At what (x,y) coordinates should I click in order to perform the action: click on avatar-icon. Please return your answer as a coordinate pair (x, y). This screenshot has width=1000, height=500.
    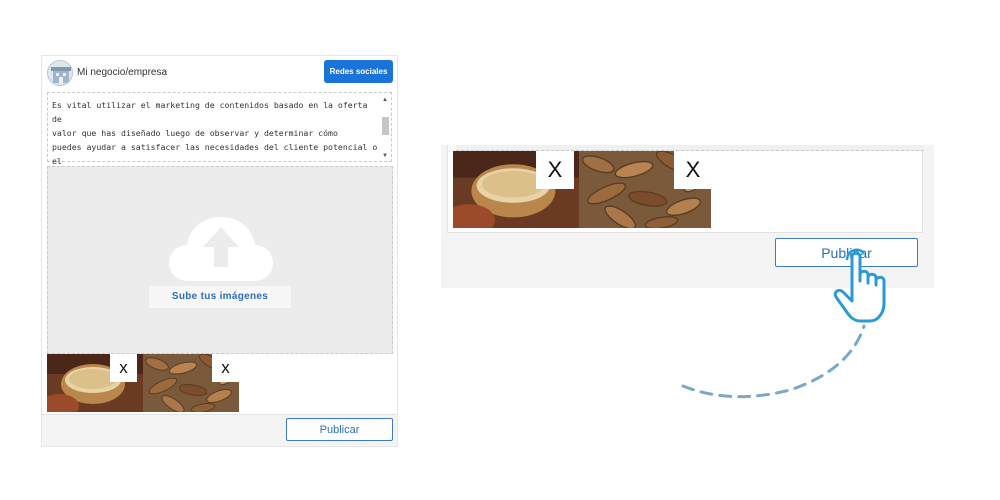
    Looking at the image, I should click on (60, 73).